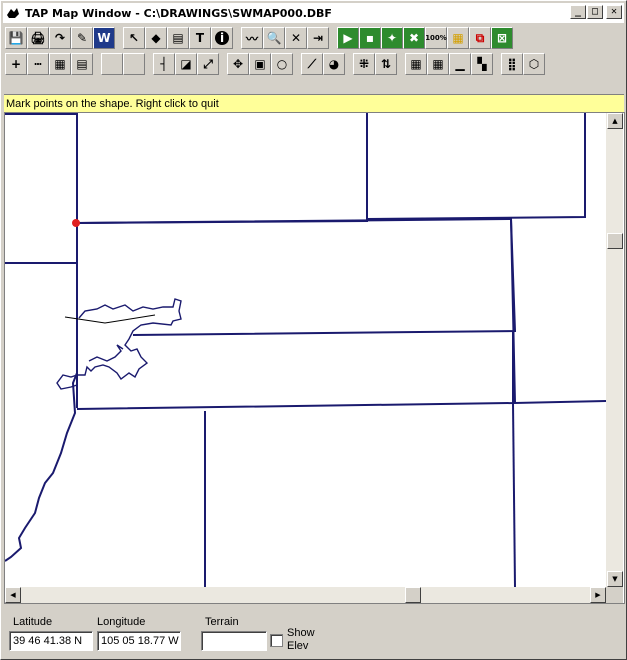 This screenshot has height=660, width=627. I want to click on marker-point, so click(76, 223).